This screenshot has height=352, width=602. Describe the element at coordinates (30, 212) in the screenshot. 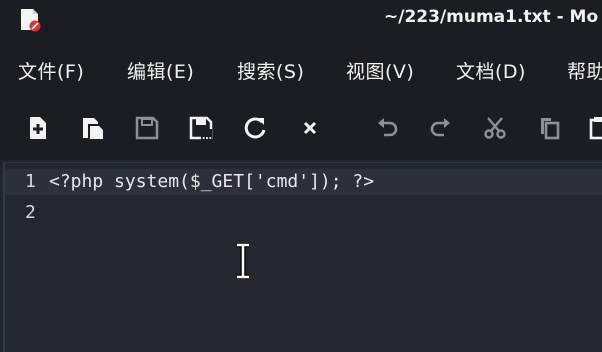

I see `line-number: 2` at that location.